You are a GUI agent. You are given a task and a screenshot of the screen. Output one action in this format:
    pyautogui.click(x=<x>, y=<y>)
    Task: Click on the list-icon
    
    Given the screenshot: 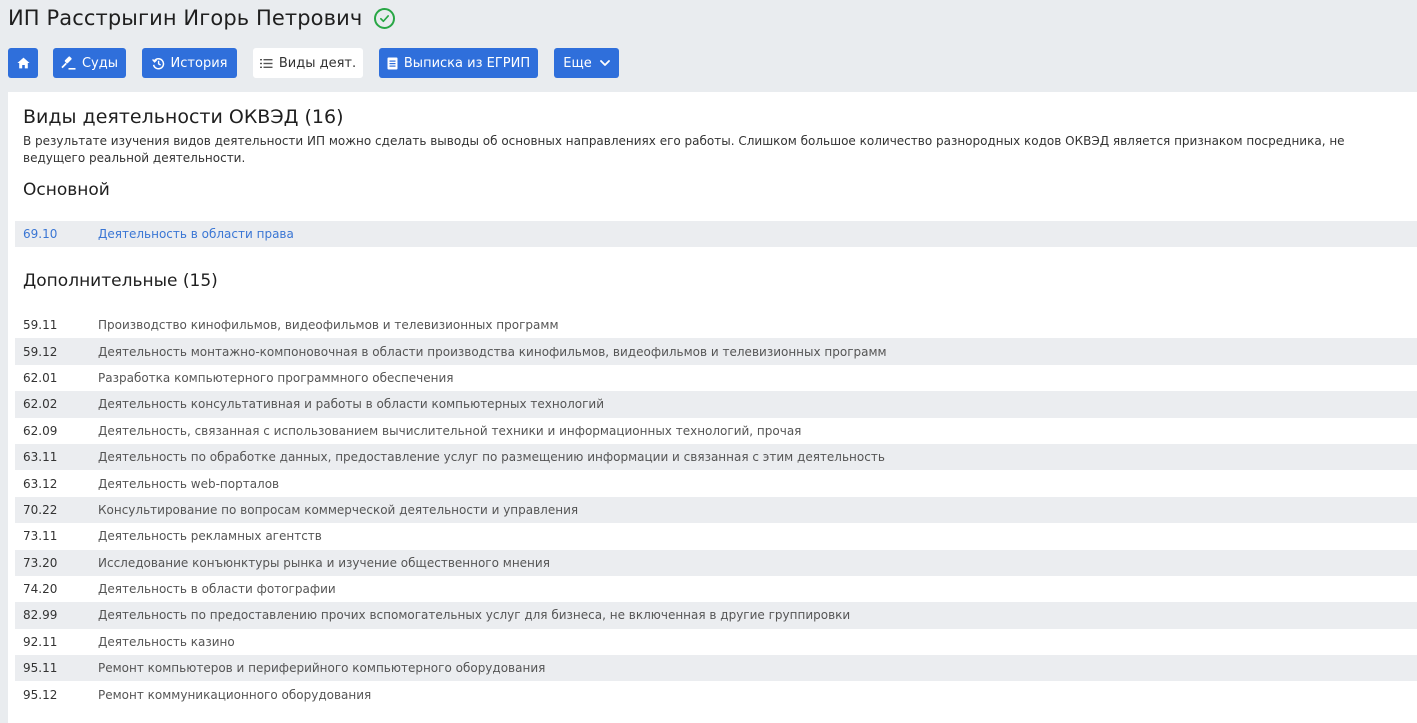 What is the action you would take?
    pyautogui.click(x=266, y=63)
    